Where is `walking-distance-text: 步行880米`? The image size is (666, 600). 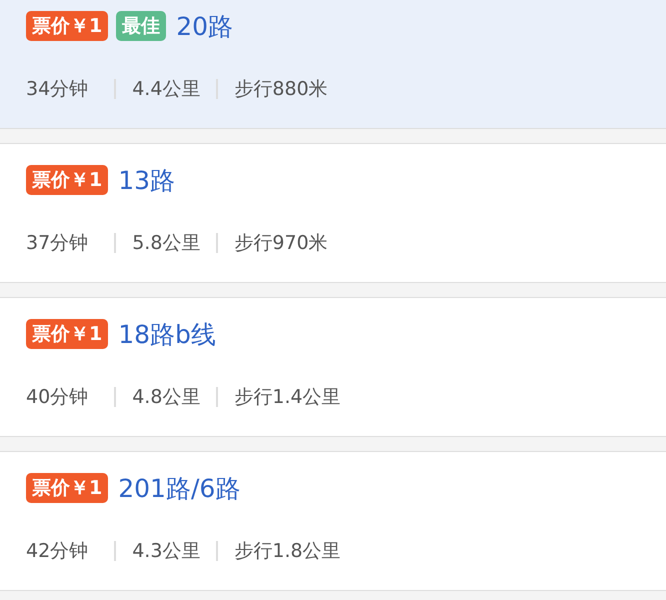
walking-distance-text: 步行880米 is located at coordinates (281, 89).